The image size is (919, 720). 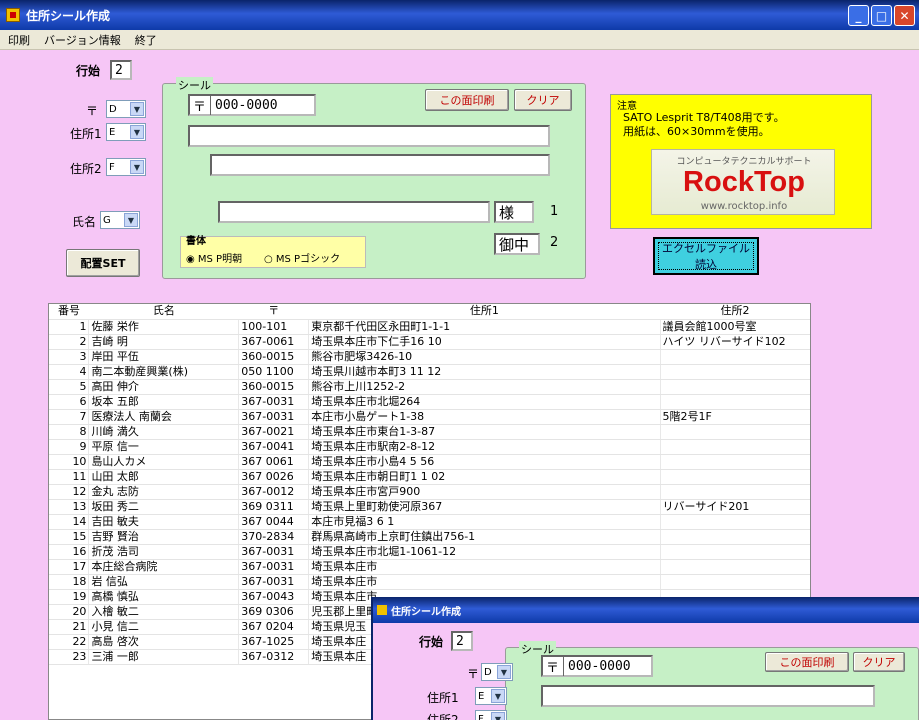 I want to click on table-row: 7 医療法人 南蘭会 367-0031 本庄市小島ゲート1-38 5階2号1F, so click(x=429, y=417).